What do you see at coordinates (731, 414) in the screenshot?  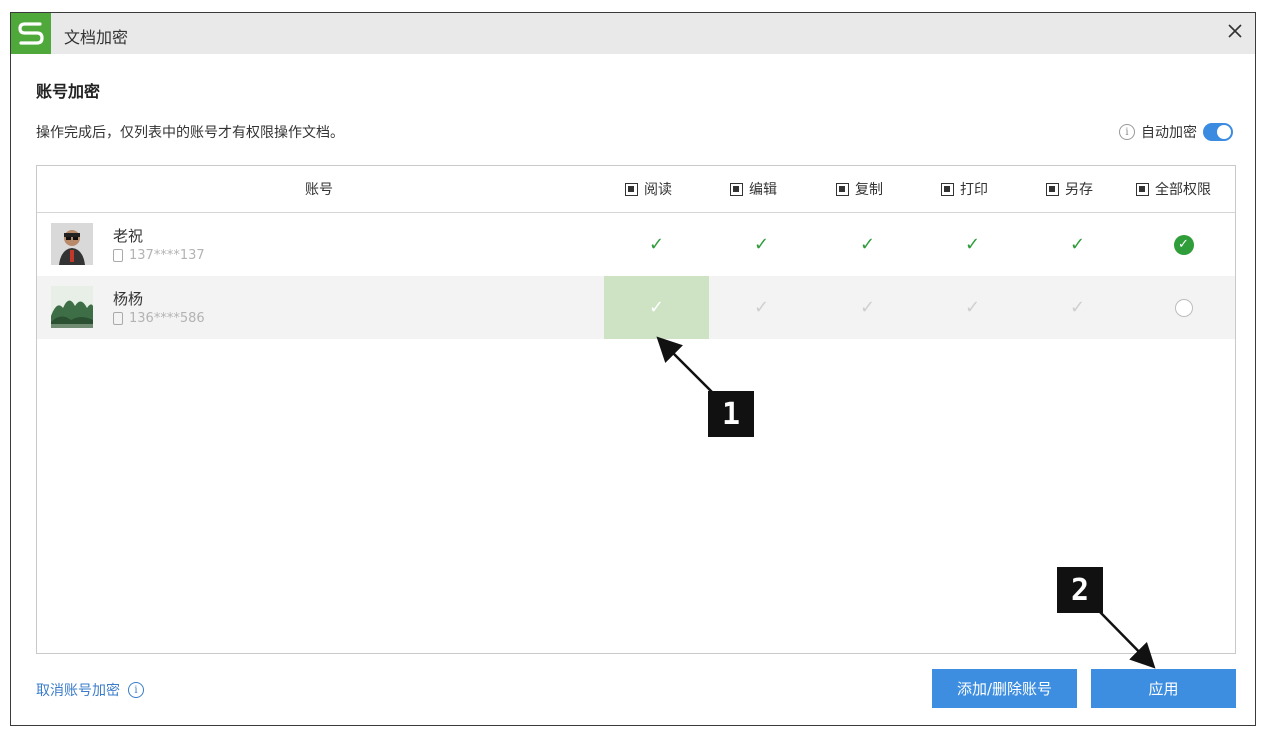 I see `step-marker-1: 1` at bounding box center [731, 414].